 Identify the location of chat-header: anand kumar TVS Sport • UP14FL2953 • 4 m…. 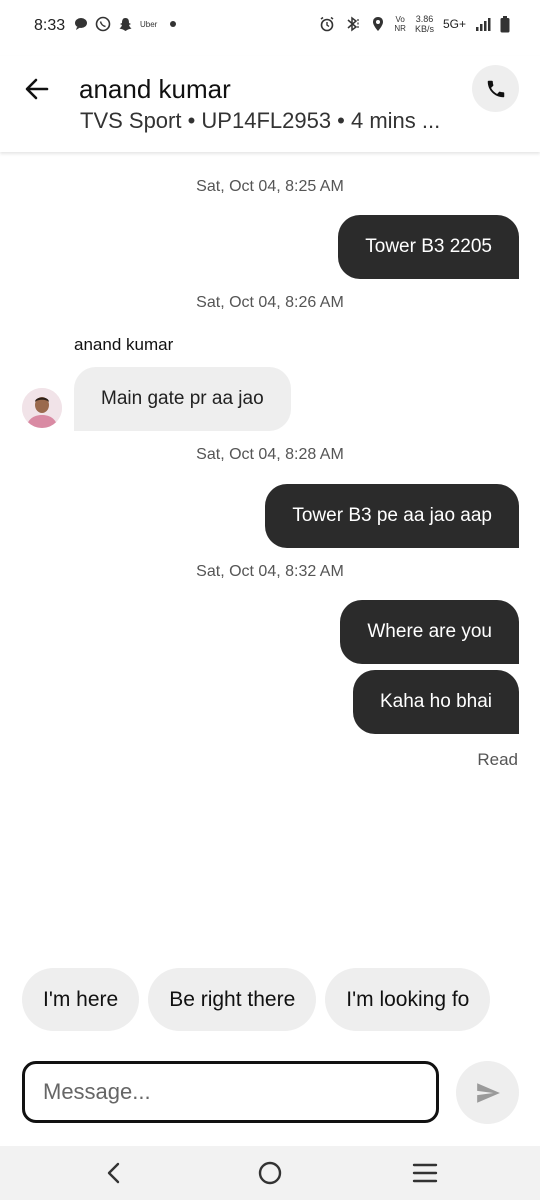
(270, 104).